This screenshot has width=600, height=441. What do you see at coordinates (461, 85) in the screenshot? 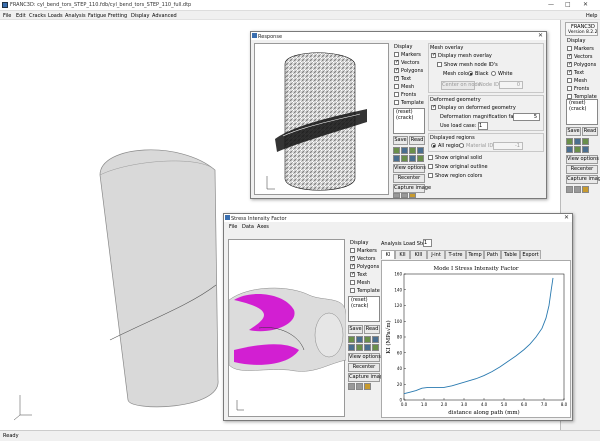
I see `center-on-node-button: Center on node` at bounding box center [461, 85].